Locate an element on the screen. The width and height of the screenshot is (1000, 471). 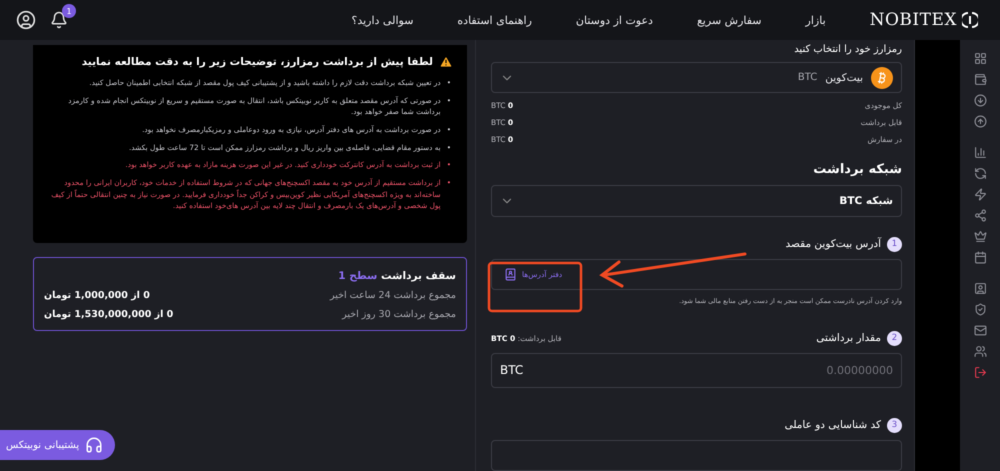
bell-icon is located at coordinates (59, 20).